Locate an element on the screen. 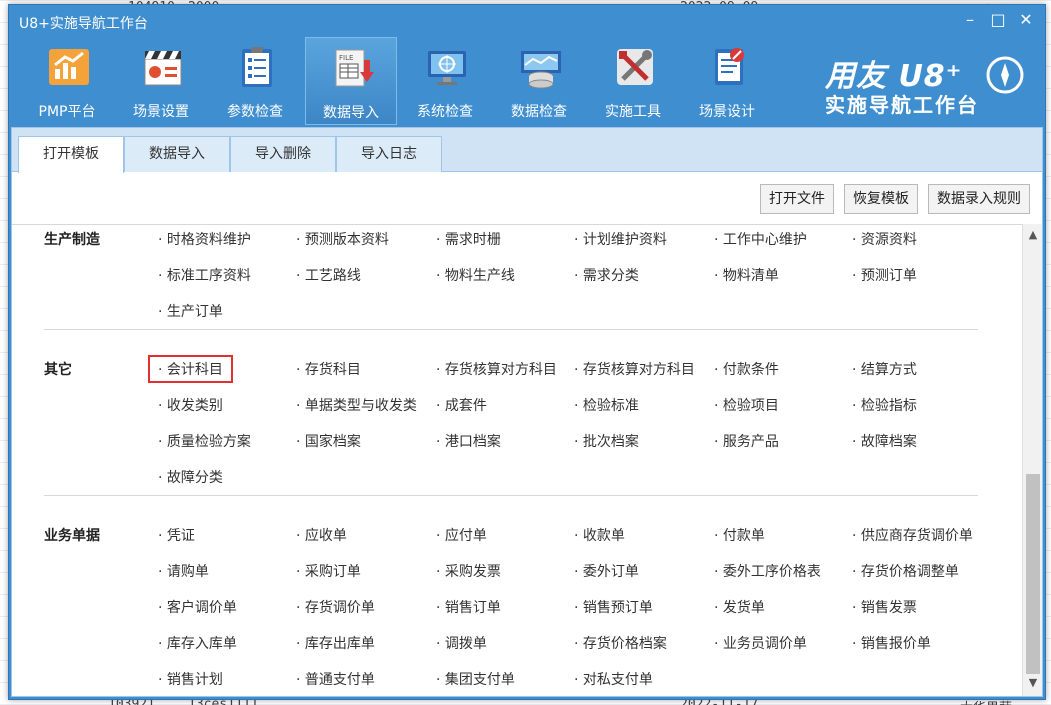  template-link: 预测版本资料 is located at coordinates (342, 239).